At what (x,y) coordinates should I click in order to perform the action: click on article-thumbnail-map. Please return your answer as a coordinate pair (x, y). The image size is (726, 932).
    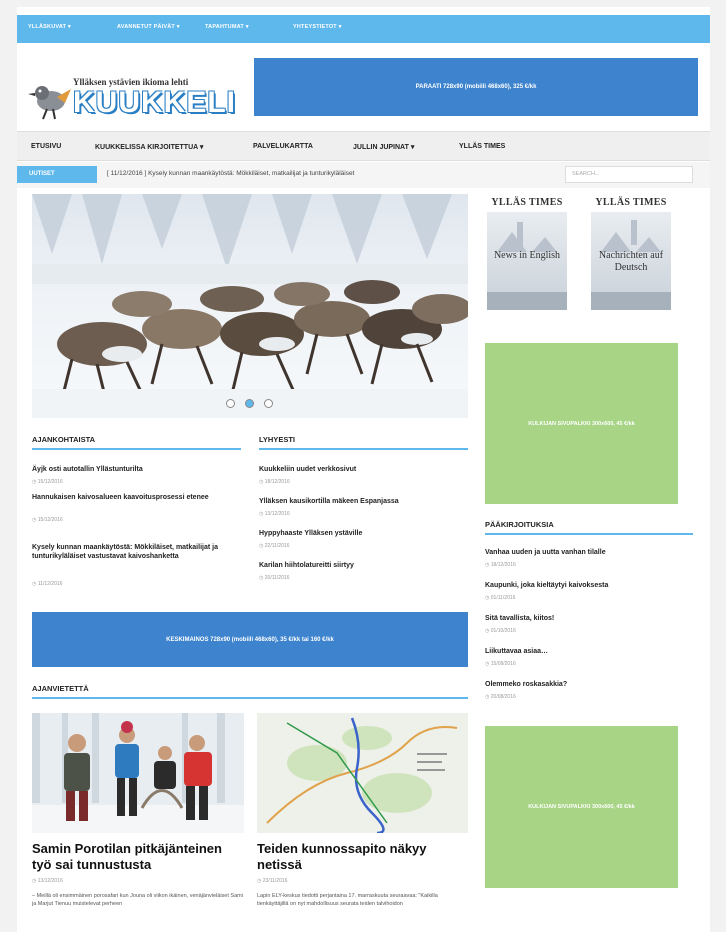
    Looking at the image, I should click on (362, 773).